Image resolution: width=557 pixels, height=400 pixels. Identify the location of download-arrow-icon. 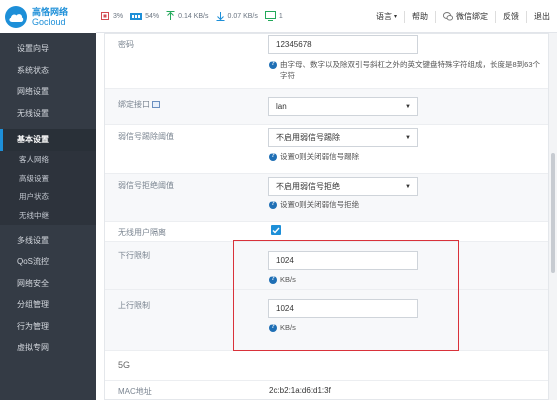
(220, 16).